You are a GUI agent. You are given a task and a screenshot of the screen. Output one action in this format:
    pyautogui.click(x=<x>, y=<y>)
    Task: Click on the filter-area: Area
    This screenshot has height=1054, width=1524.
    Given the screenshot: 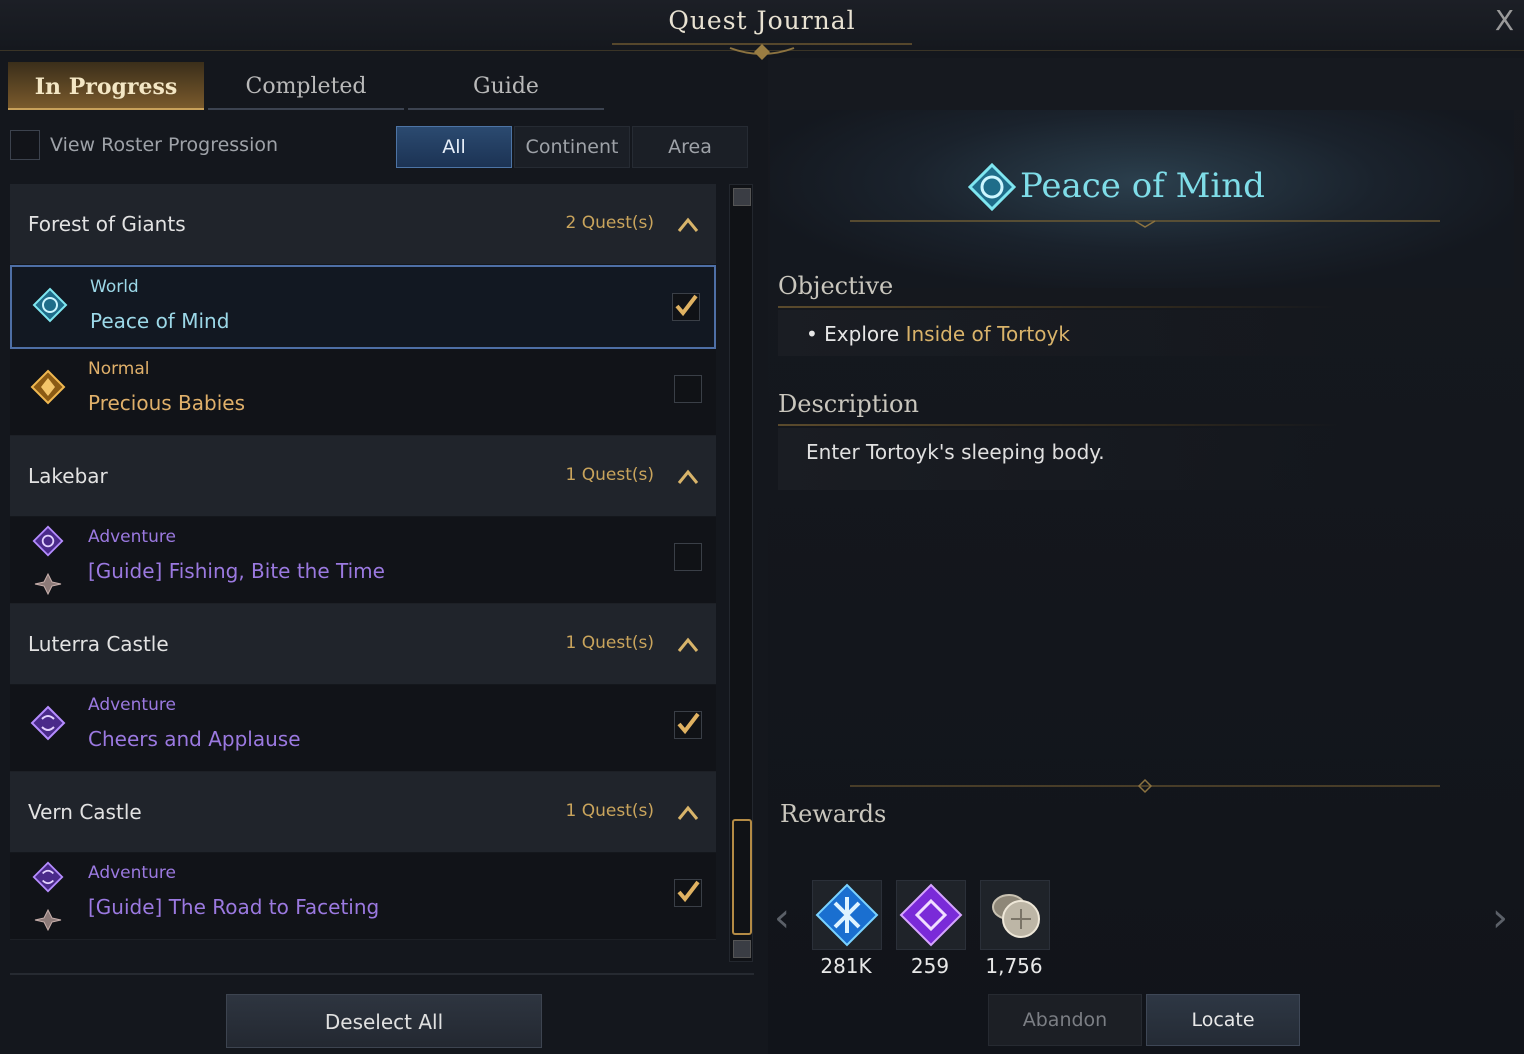 What is the action you would take?
    pyautogui.click(x=690, y=147)
    